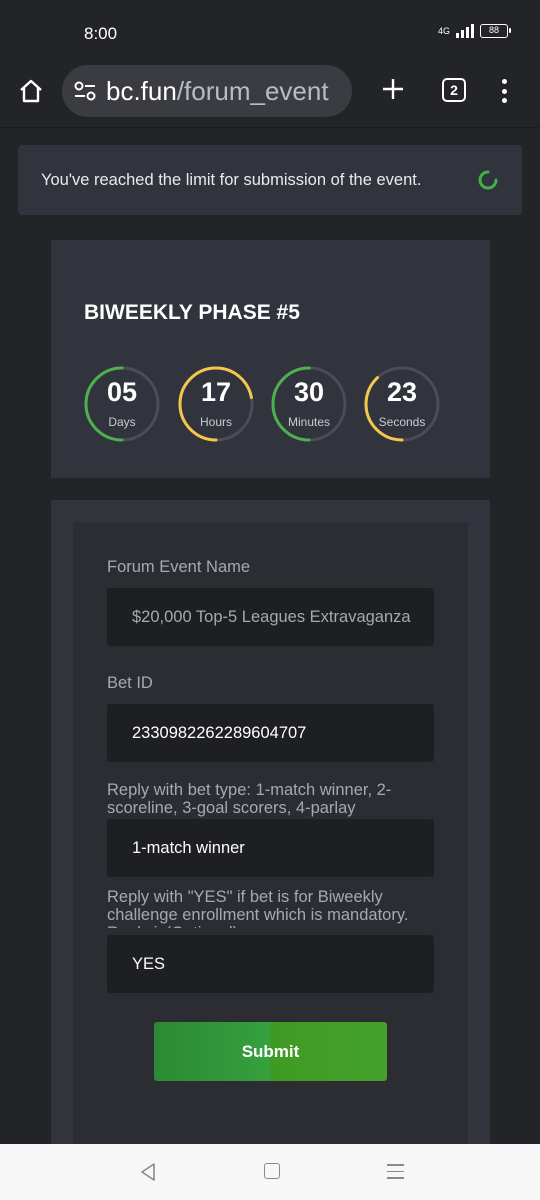 The width and height of the screenshot is (540, 1200). Describe the element at coordinates (454, 90) in the screenshot. I see `tab-switcher-button: 2` at that location.